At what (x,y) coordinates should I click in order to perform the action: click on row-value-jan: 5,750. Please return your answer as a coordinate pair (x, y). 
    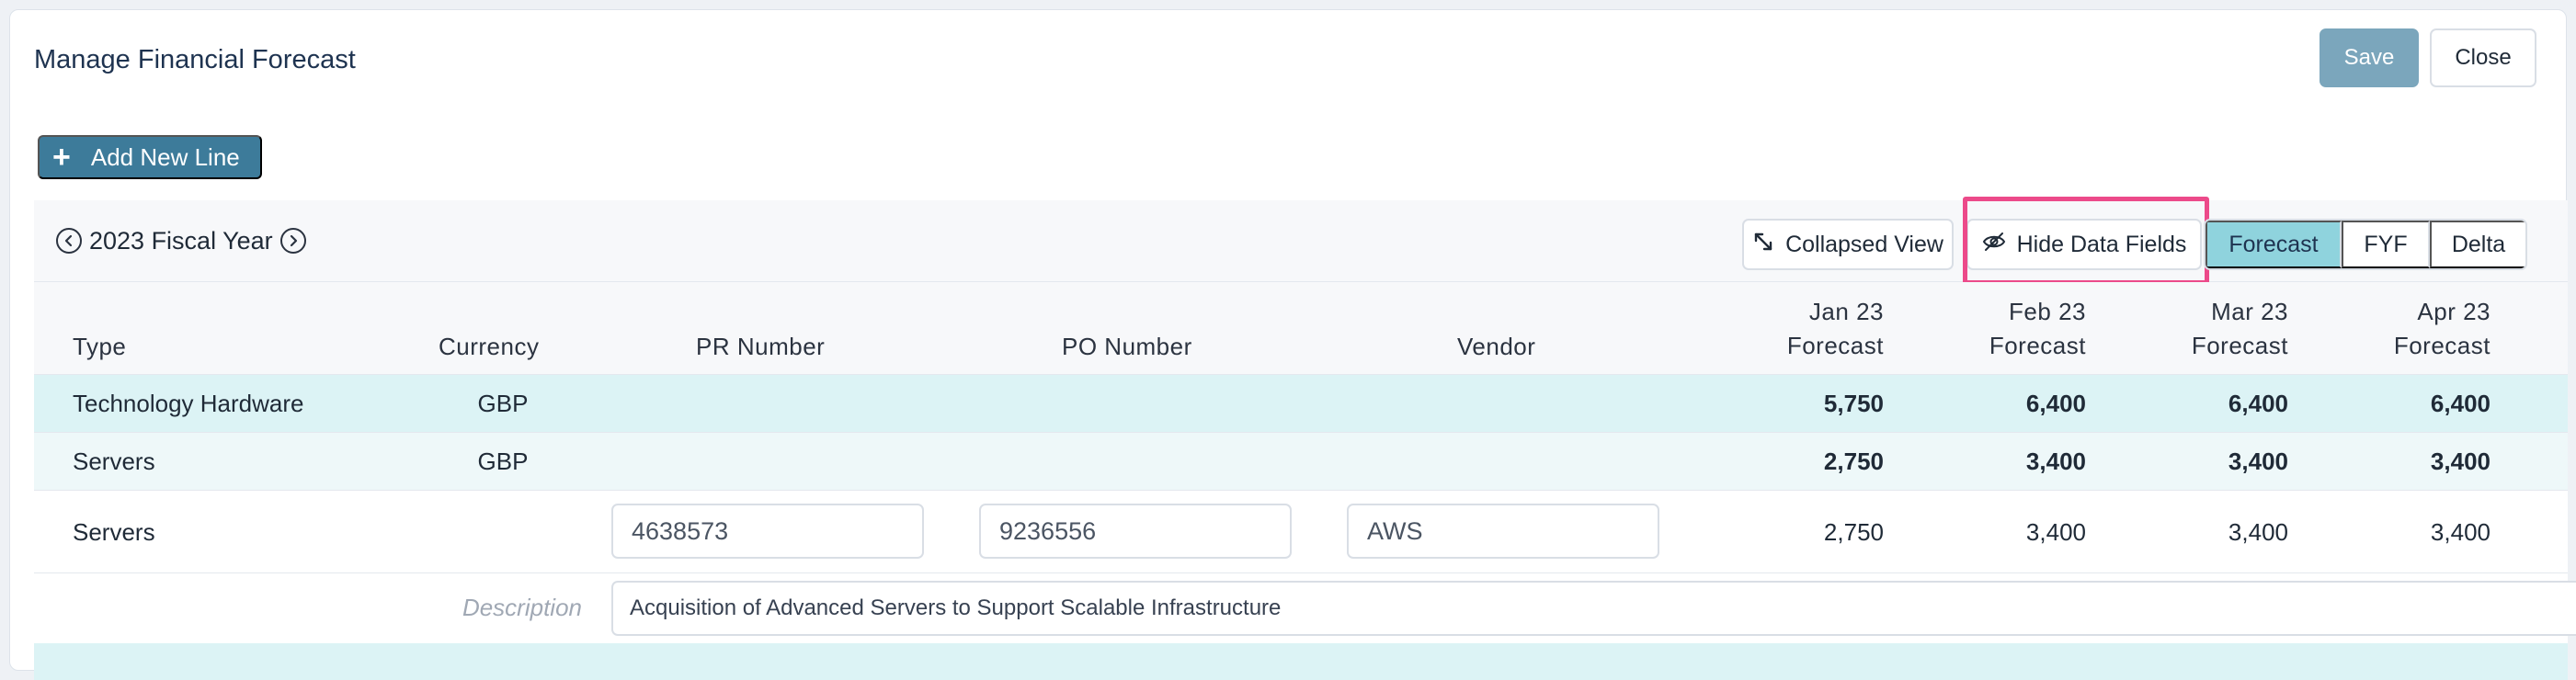
    Looking at the image, I should click on (1853, 403).